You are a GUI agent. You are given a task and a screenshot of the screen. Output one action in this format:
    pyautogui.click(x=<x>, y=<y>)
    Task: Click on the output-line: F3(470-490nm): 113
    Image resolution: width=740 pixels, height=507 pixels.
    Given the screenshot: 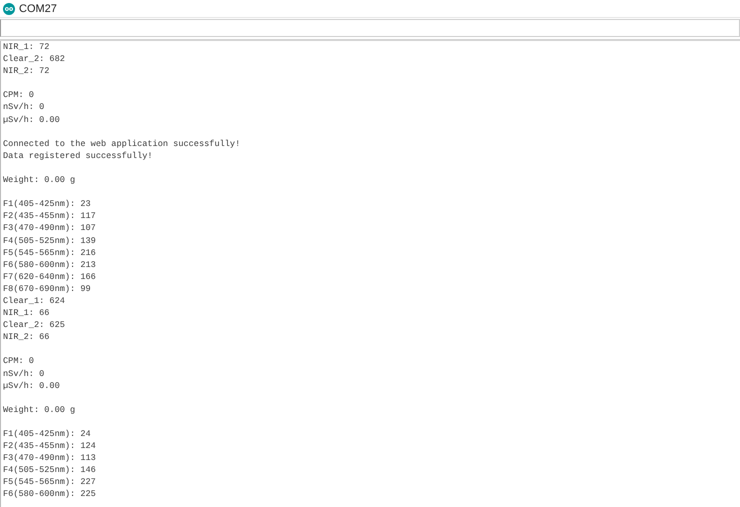 What is the action you would take?
    pyautogui.click(x=50, y=458)
    